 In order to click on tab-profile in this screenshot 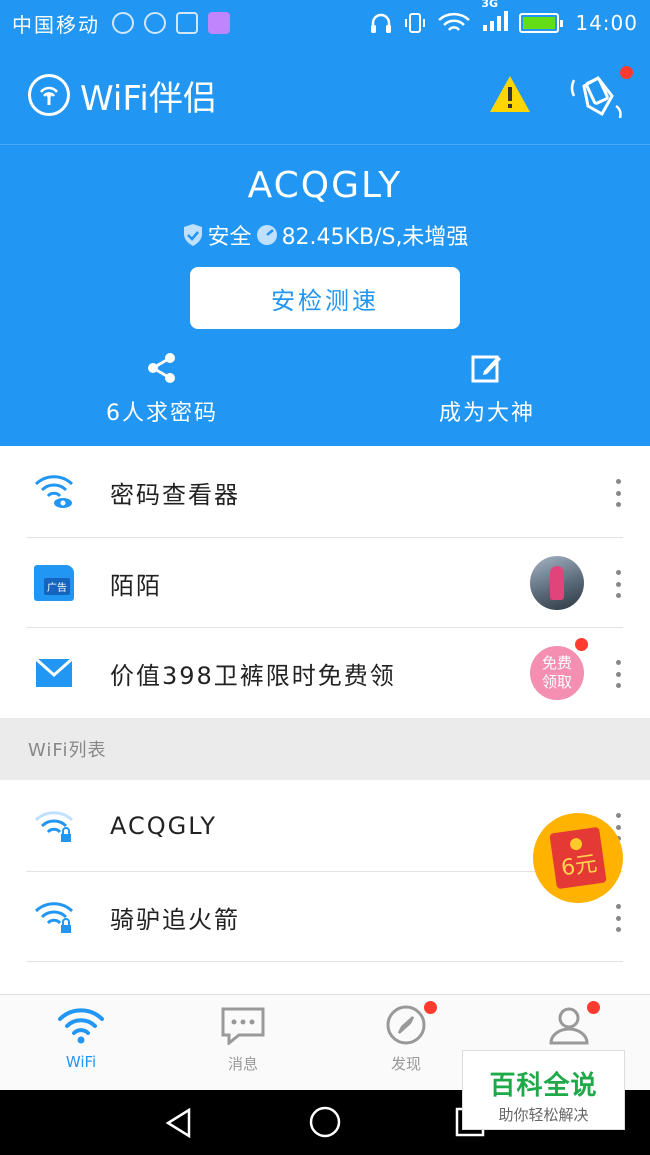, I will do `click(569, 1027)`.